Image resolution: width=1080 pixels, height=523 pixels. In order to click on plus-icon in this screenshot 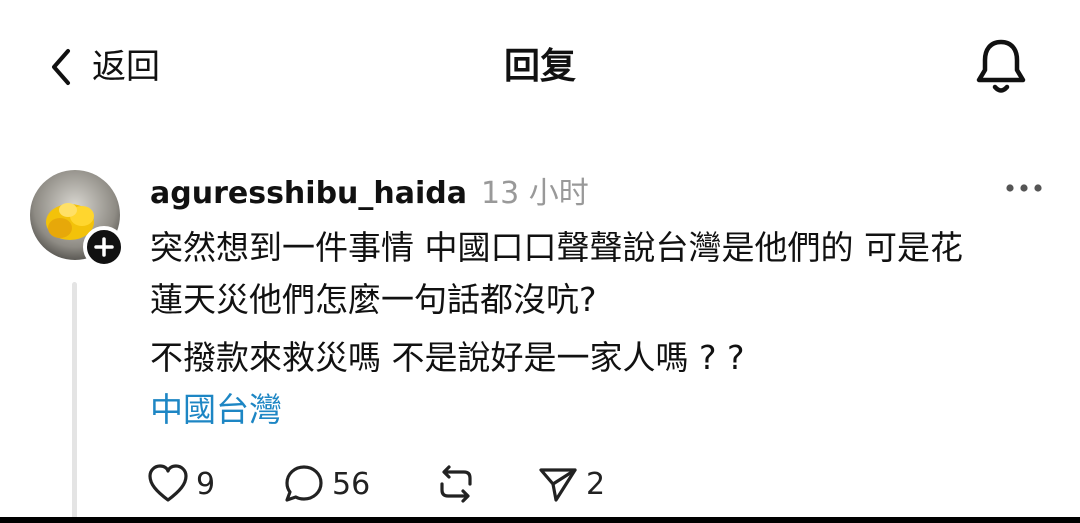, I will do `click(104, 247)`.